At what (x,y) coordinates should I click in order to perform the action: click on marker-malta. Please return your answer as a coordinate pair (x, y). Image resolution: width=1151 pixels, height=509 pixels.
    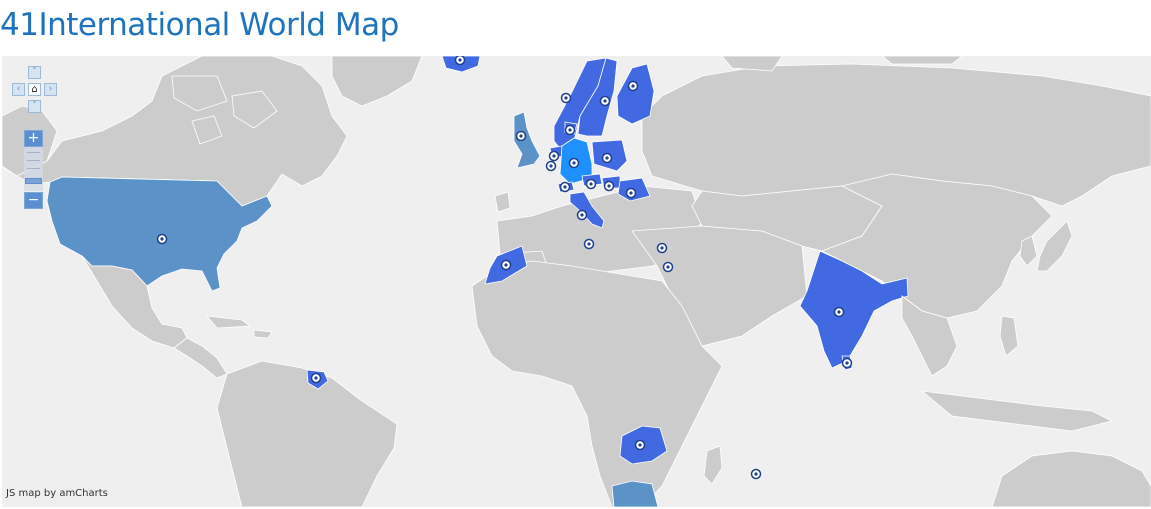
    Looking at the image, I should click on (589, 244).